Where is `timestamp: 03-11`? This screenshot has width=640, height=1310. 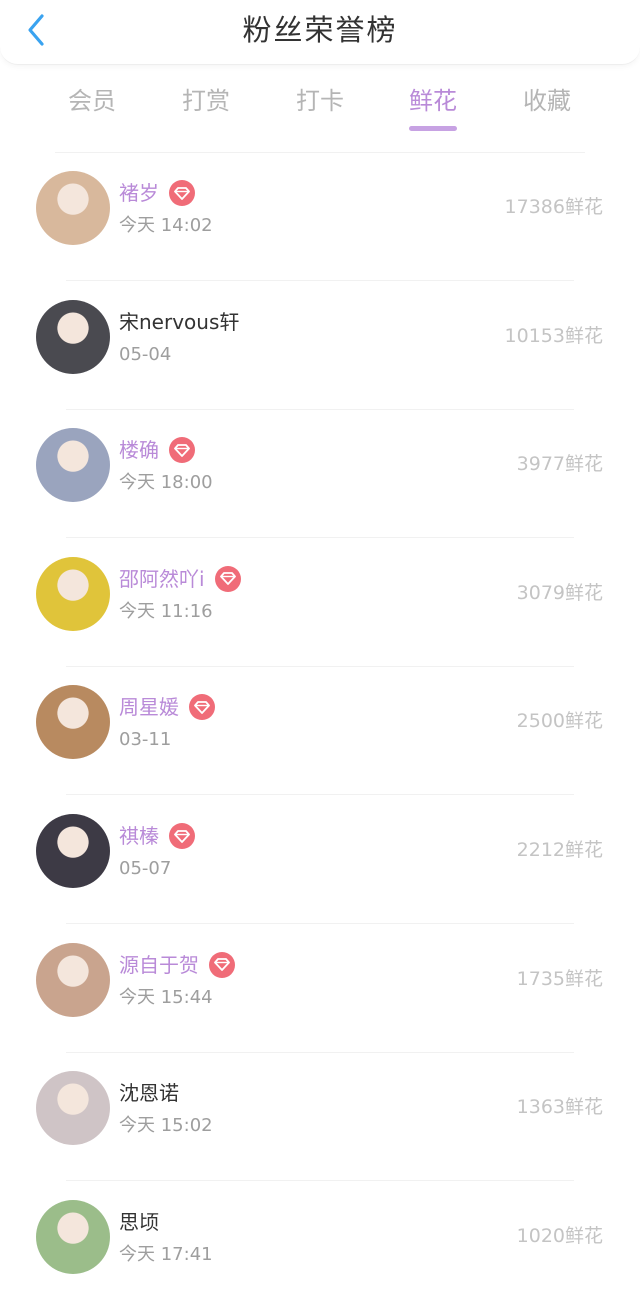 timestamp: 03-11 is located at coordinates (145, 740).